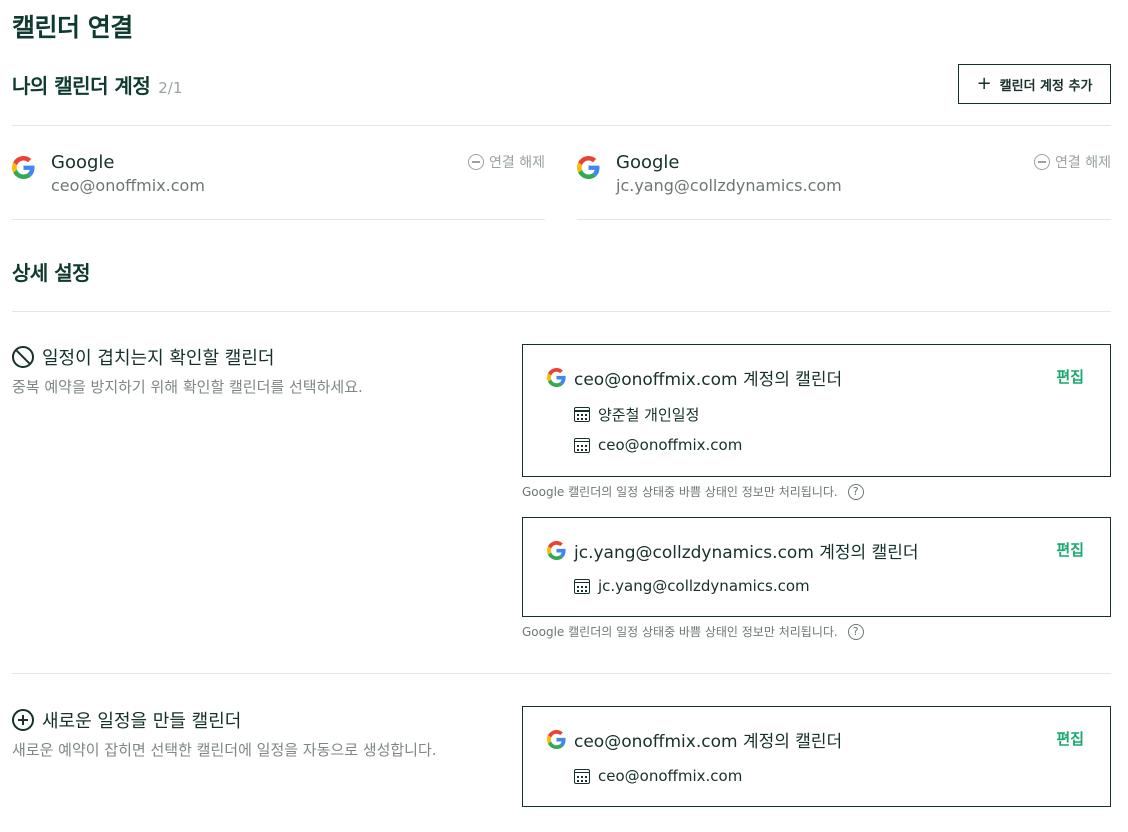  What do you see at coordinates (729, 185) in the screenshot?
I see `account-email: jc.yang@collzdynamics.com` at bounding box center [729, 185].